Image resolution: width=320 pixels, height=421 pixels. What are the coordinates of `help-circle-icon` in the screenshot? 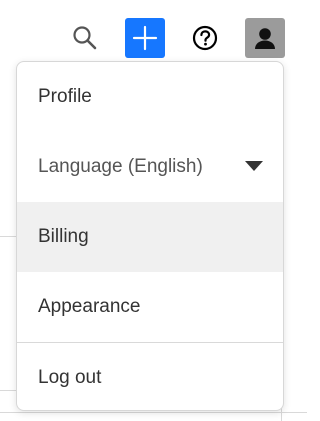 It's located at (205, 38).